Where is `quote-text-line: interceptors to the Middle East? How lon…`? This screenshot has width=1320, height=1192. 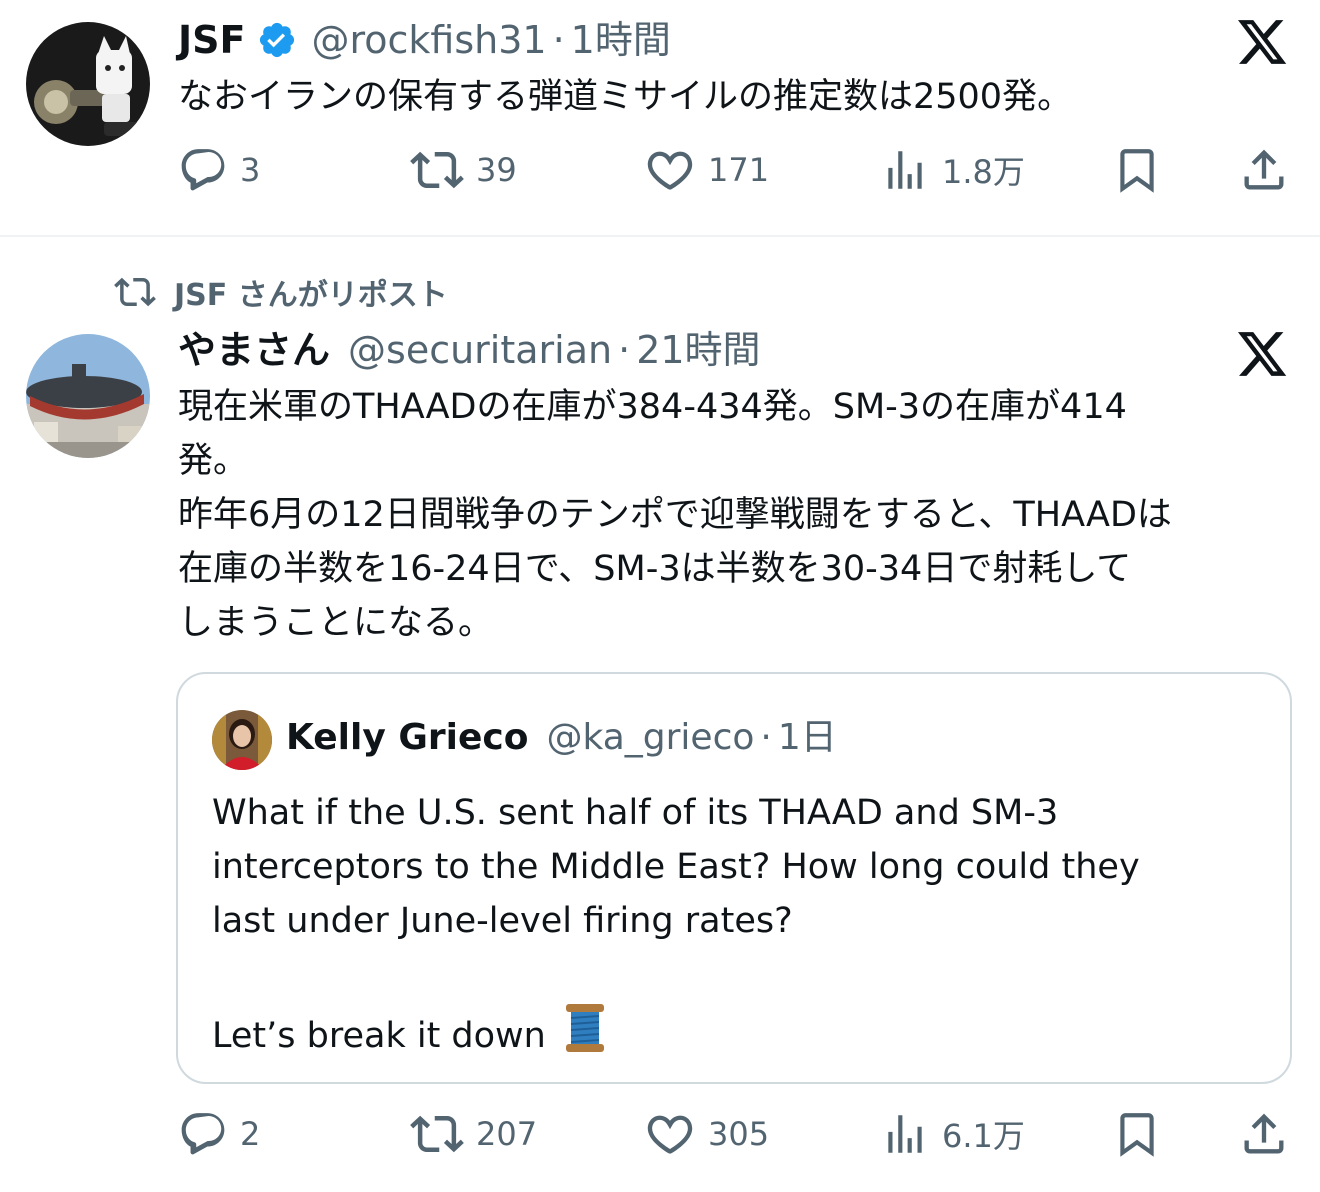
quote-text-line: interceptors to the Middle East? How lon… is located at coordinates (676, 867).